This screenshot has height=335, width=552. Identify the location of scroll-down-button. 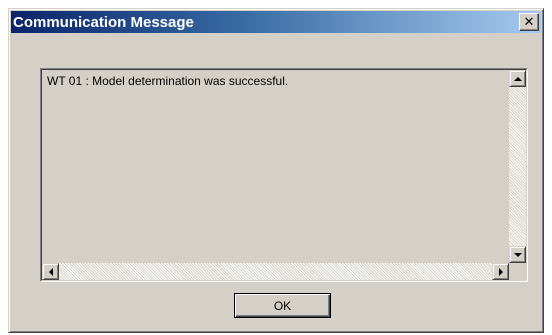
(517, 254).